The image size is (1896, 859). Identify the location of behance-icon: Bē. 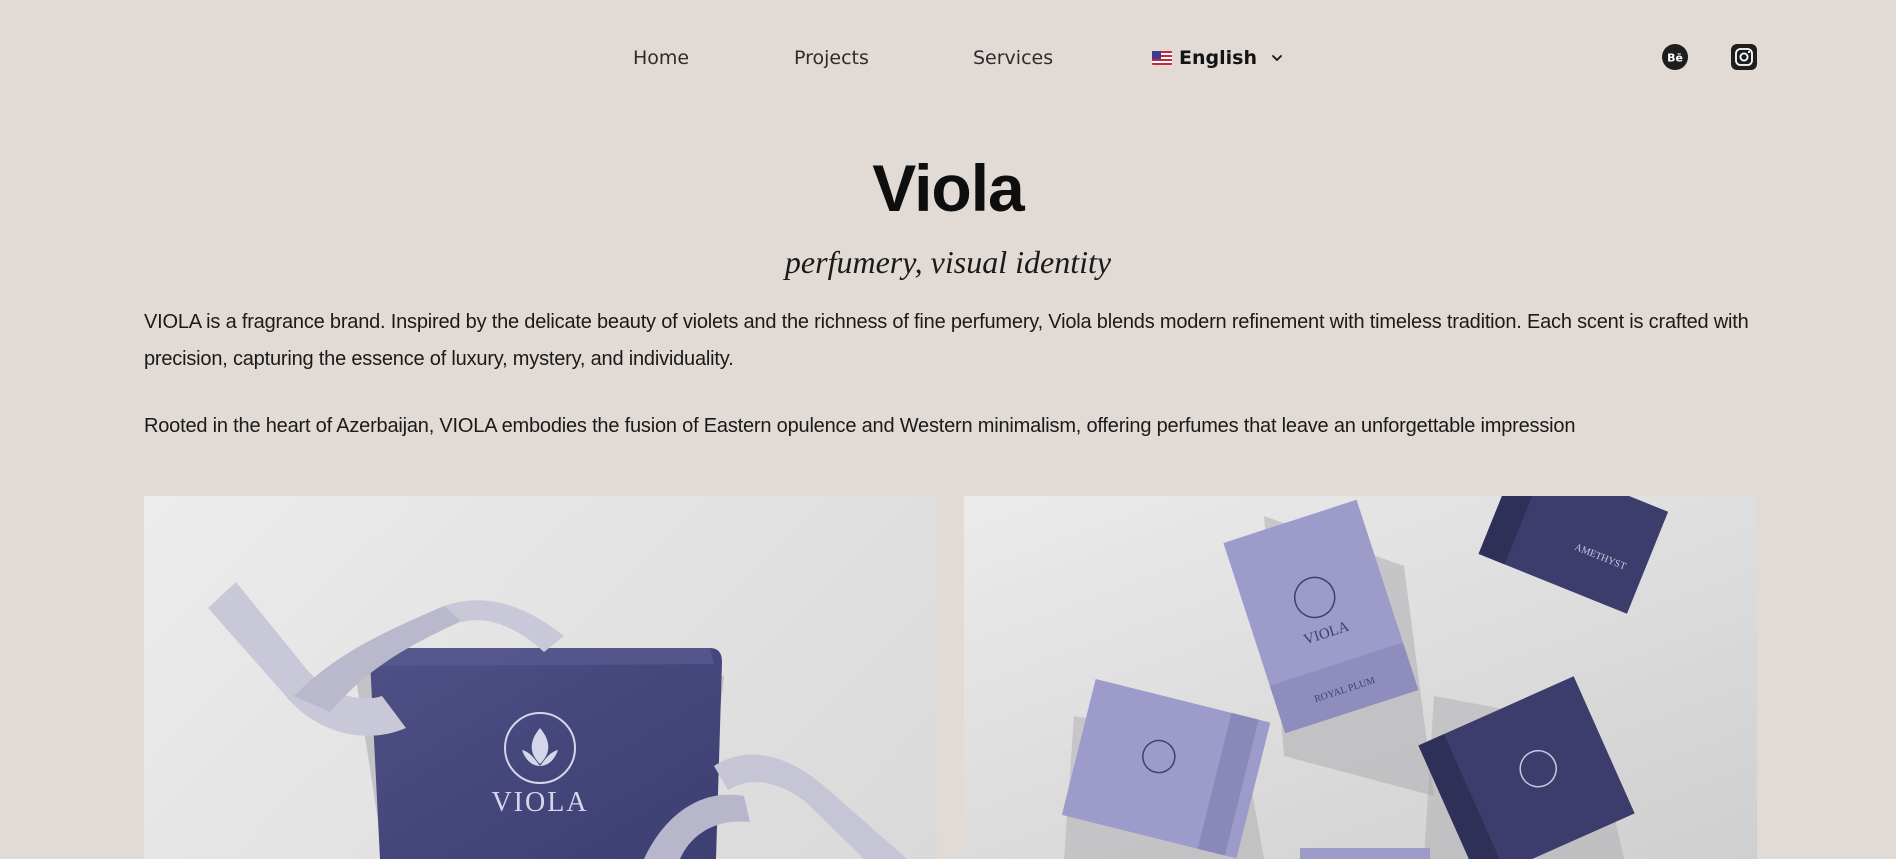
(1675, 57).